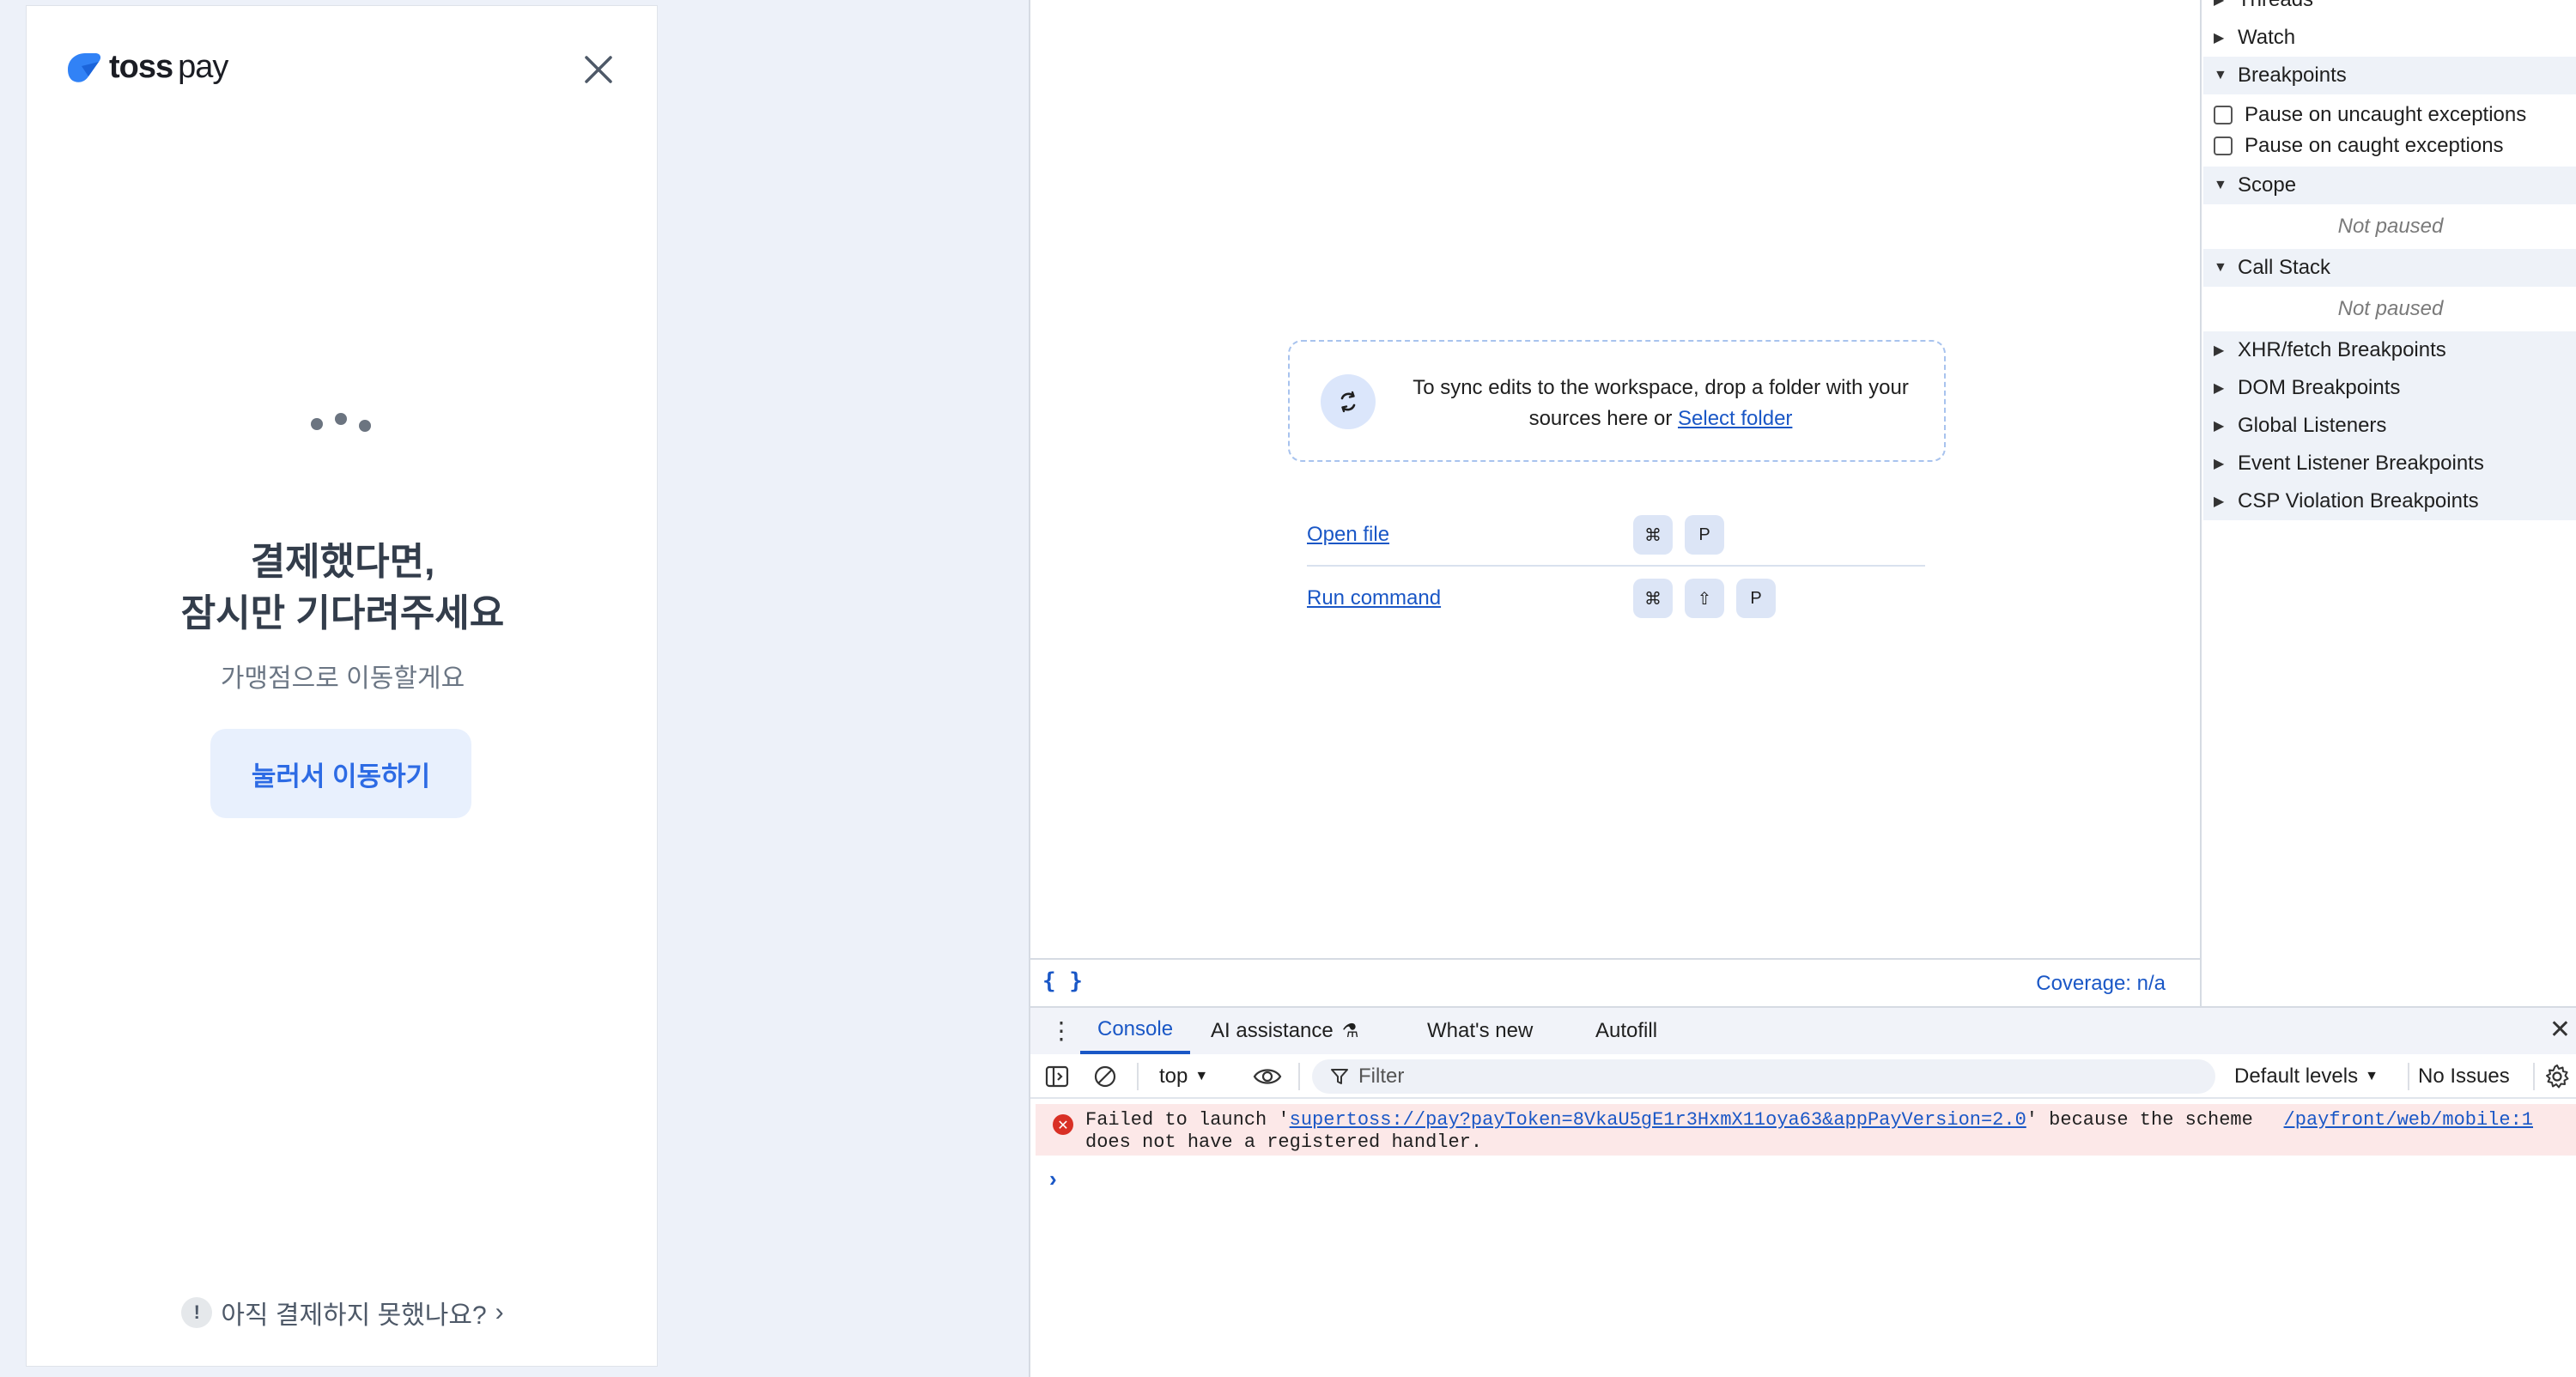 This screenshot has width=2576, height=1377. Describe the element at coordinates (340, 774) in the screenshot. I see `go-to-merchant-button: 눌러서 이동하기` at that location.